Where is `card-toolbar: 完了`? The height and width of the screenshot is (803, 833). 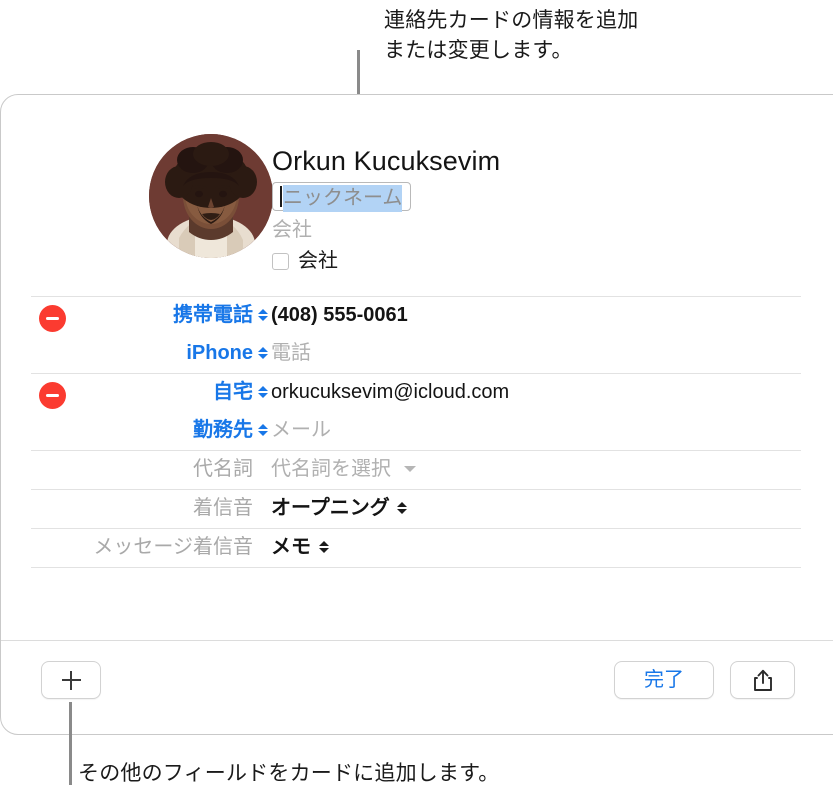 card-toolbar: 完了 is located at coordinates (417, 687).